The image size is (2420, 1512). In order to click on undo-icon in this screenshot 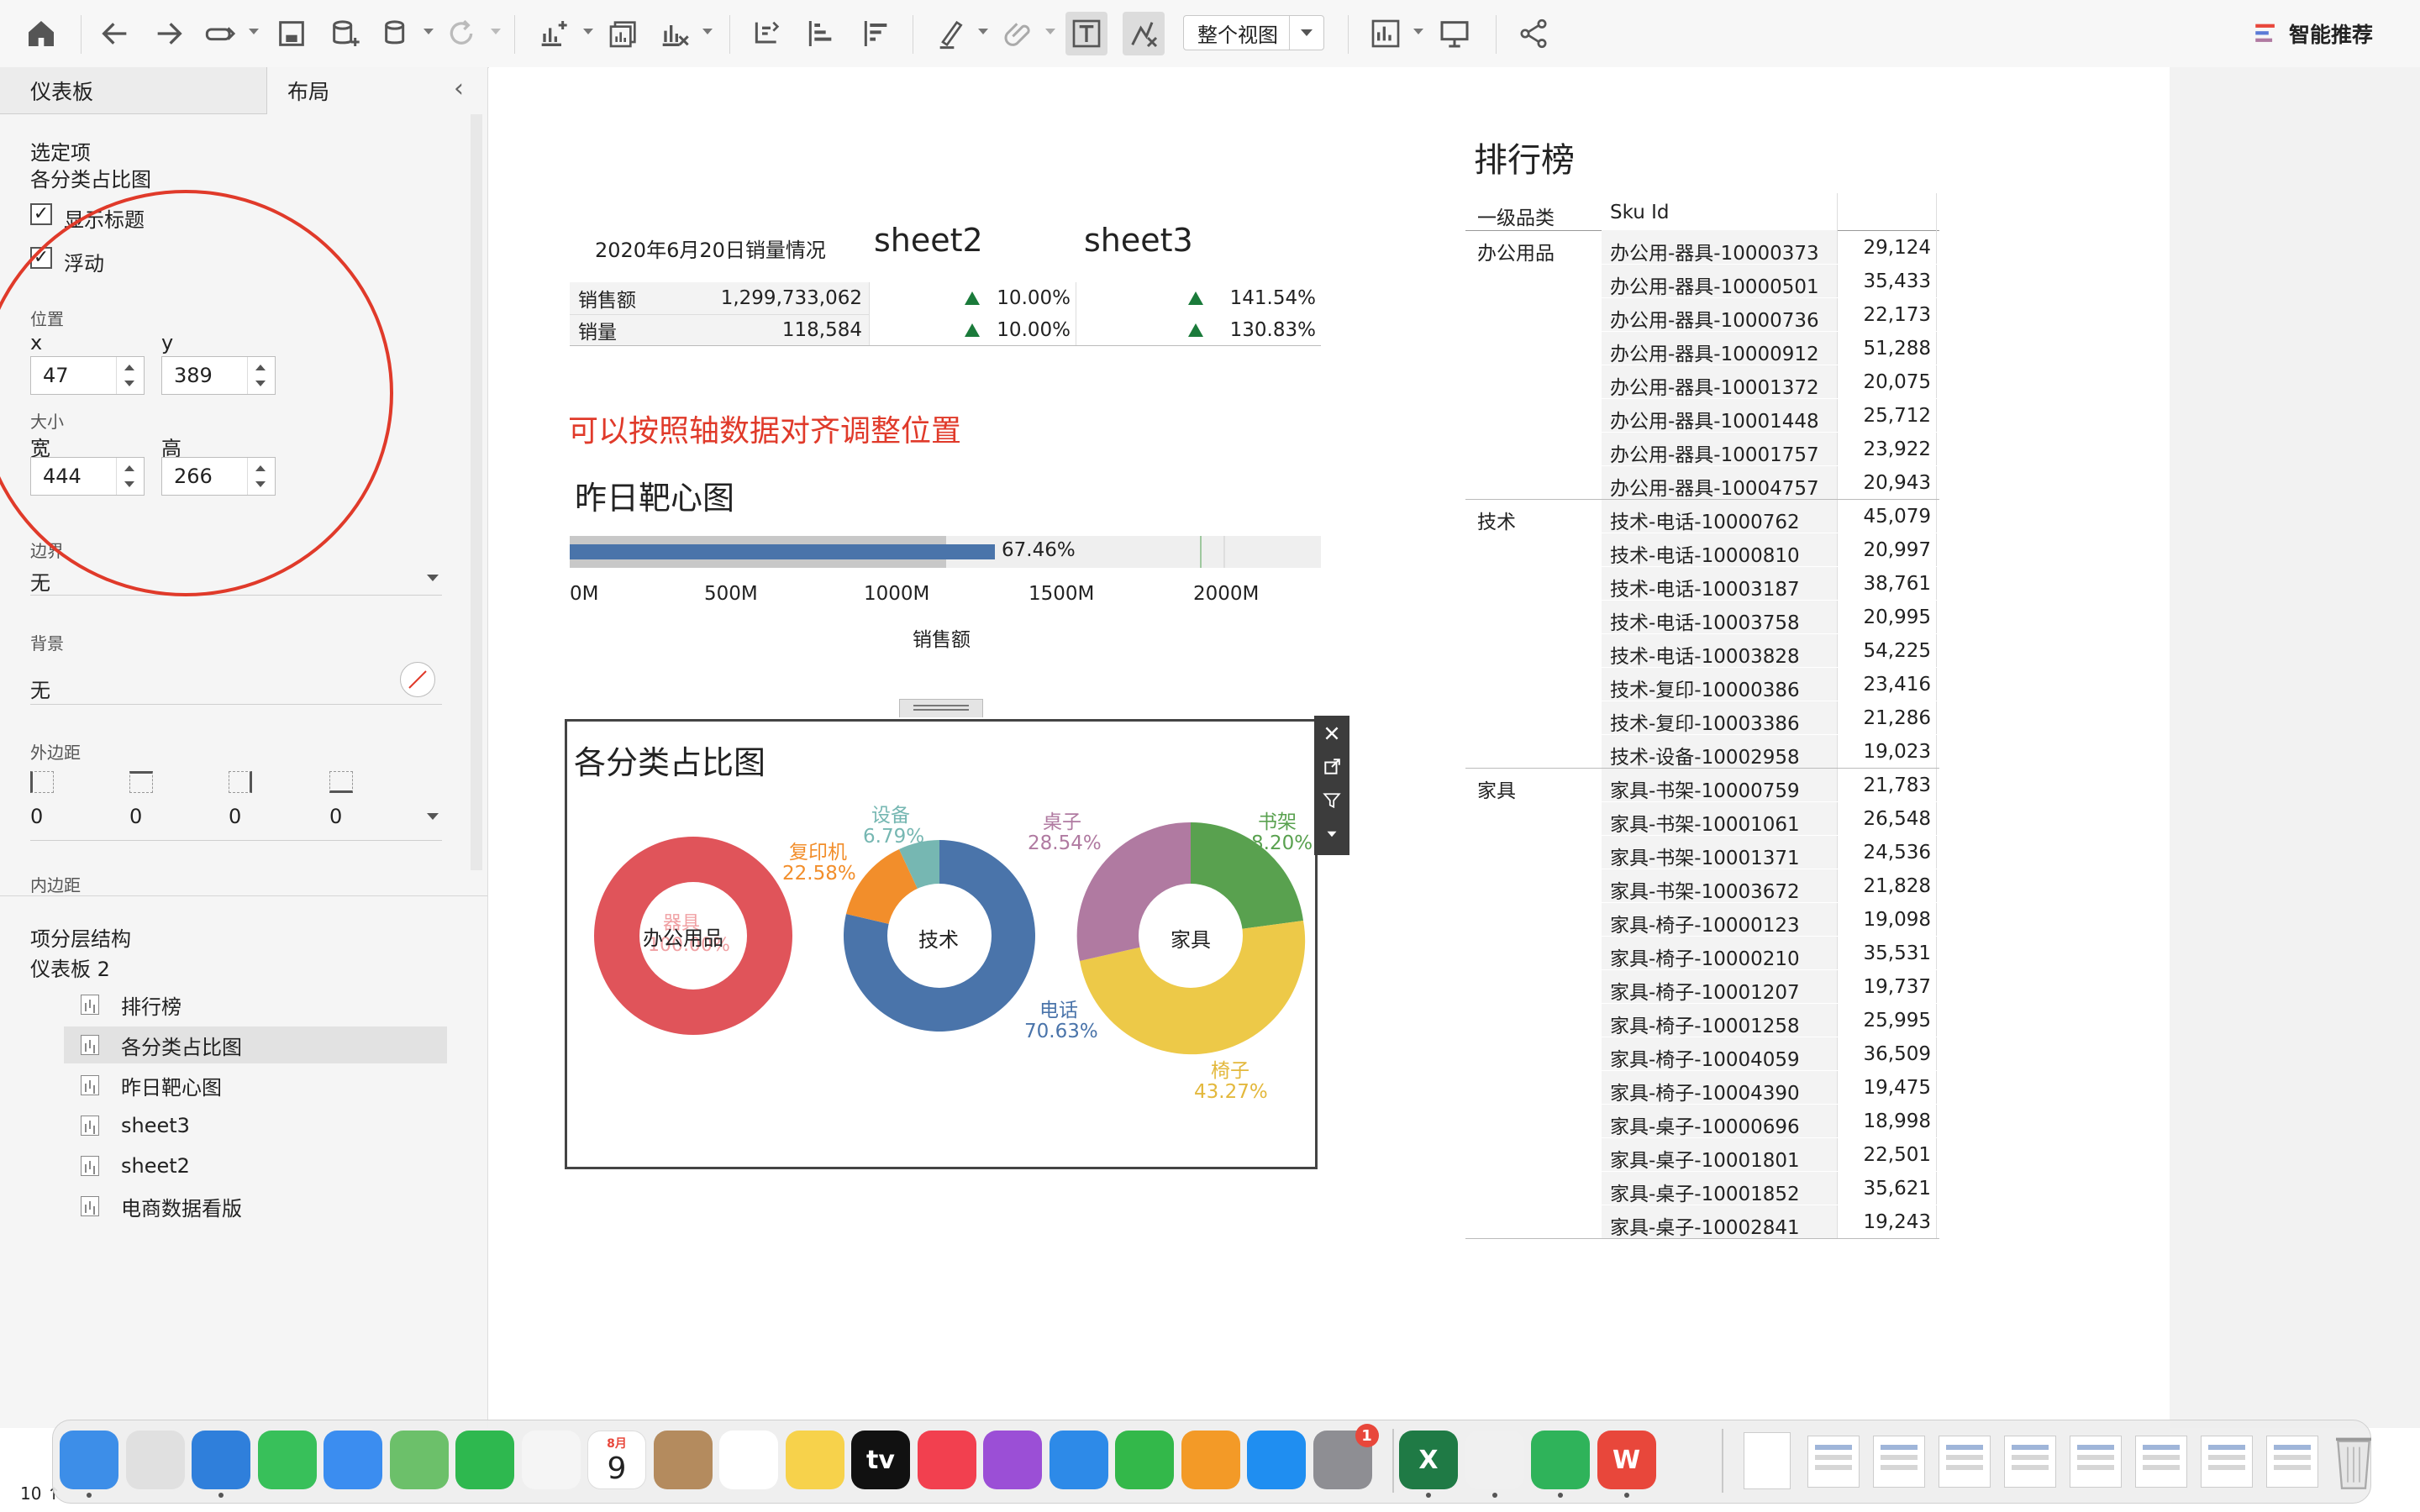, I will do `click(115, 33)`.